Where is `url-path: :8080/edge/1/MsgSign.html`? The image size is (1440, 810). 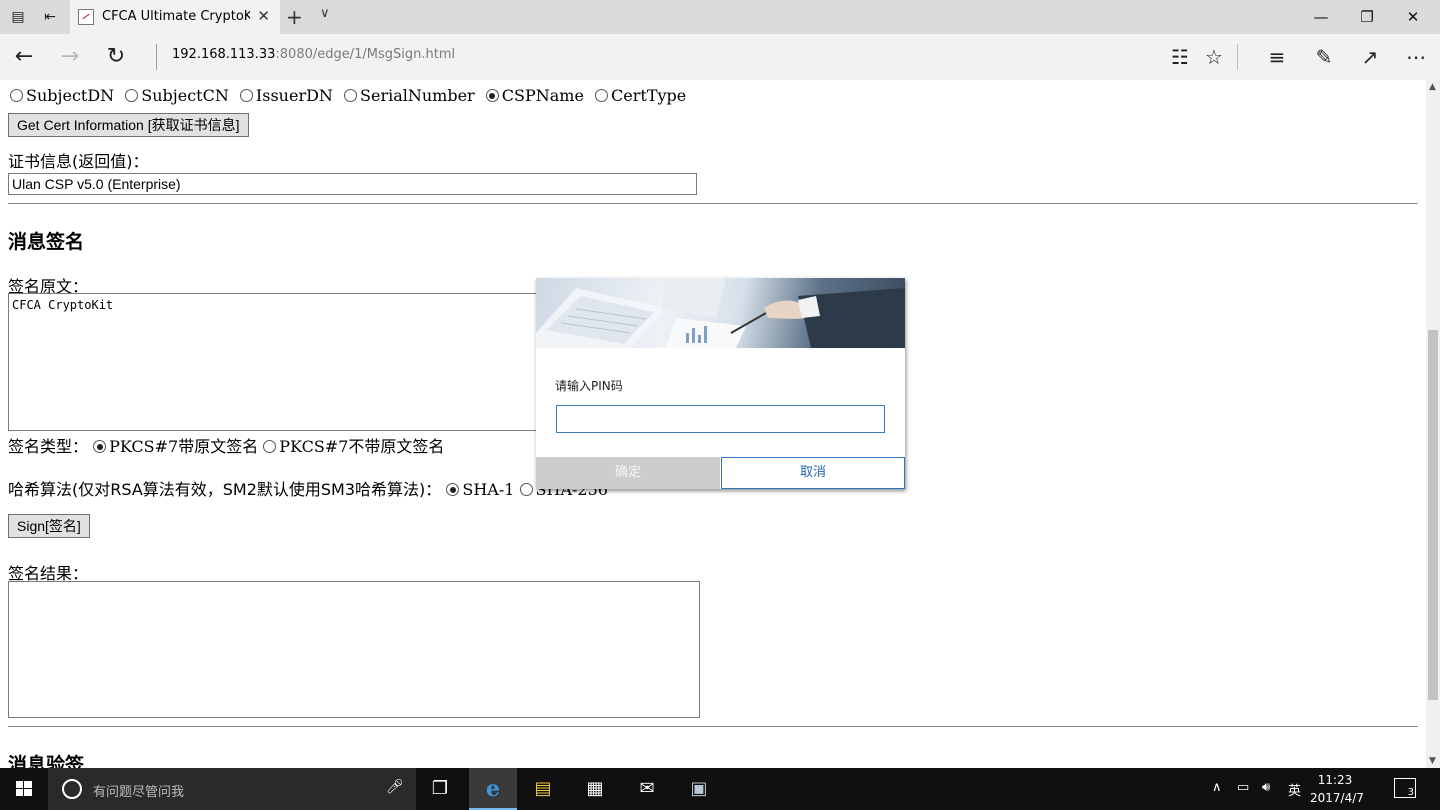 url-path: :8080/edge/1/MsgSign.html is located at coordinates (365, 54).